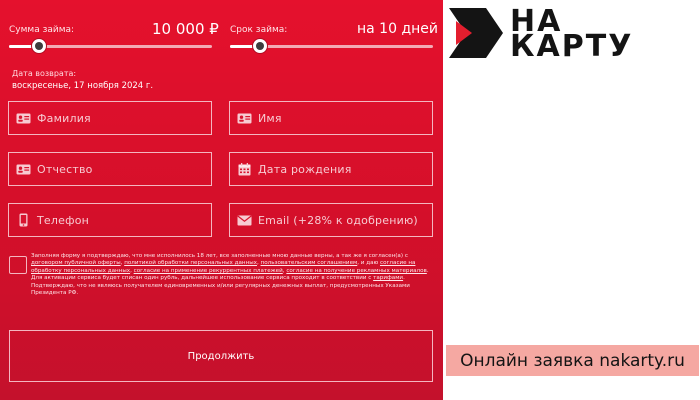 This screenshot has height=400, width=700. What do you see at coordinates (76, 263) in the screenshot?
I see `offer-agreement-link: договором публичной оферты` at bounding box center [76, 263].